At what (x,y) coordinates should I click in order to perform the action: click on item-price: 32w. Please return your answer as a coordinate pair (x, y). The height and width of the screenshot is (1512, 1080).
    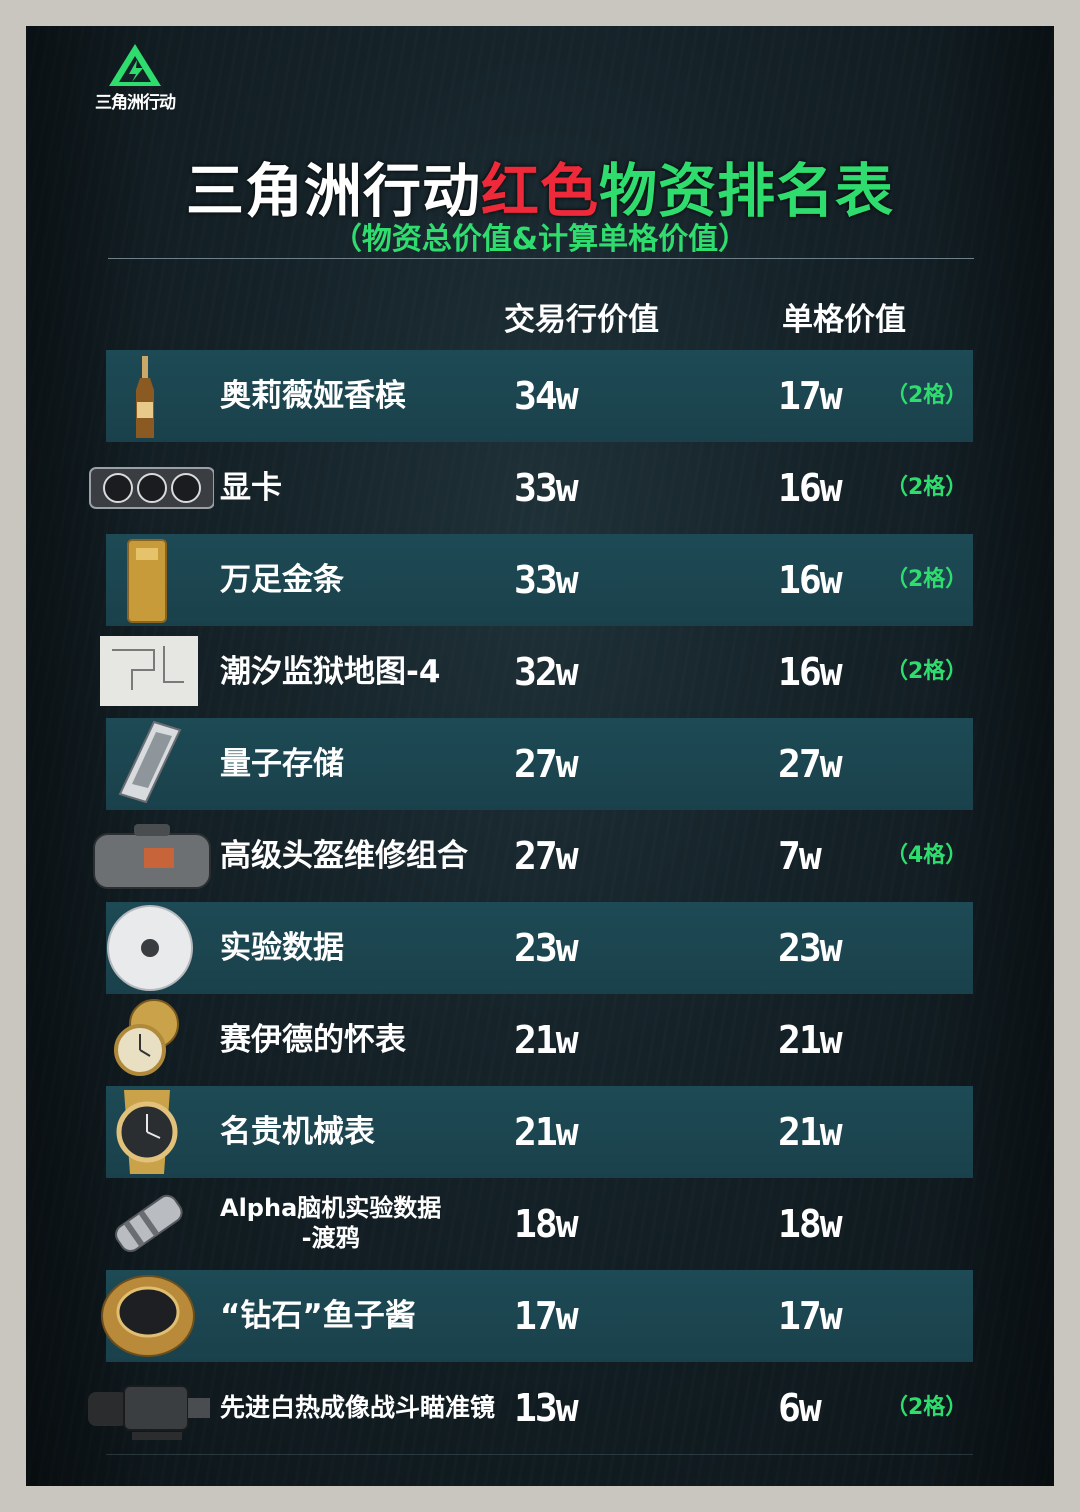
    Looking at the image, I should click on (546, 672).